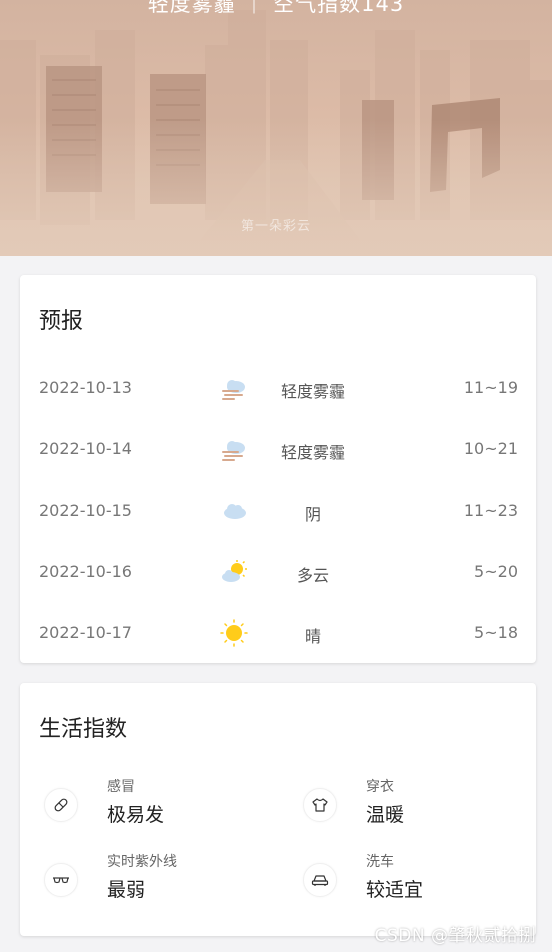 Image resolution: width=552 pixels, height=952 pixels. I want to click on life-index-value: 最弱, so click(126, 890).